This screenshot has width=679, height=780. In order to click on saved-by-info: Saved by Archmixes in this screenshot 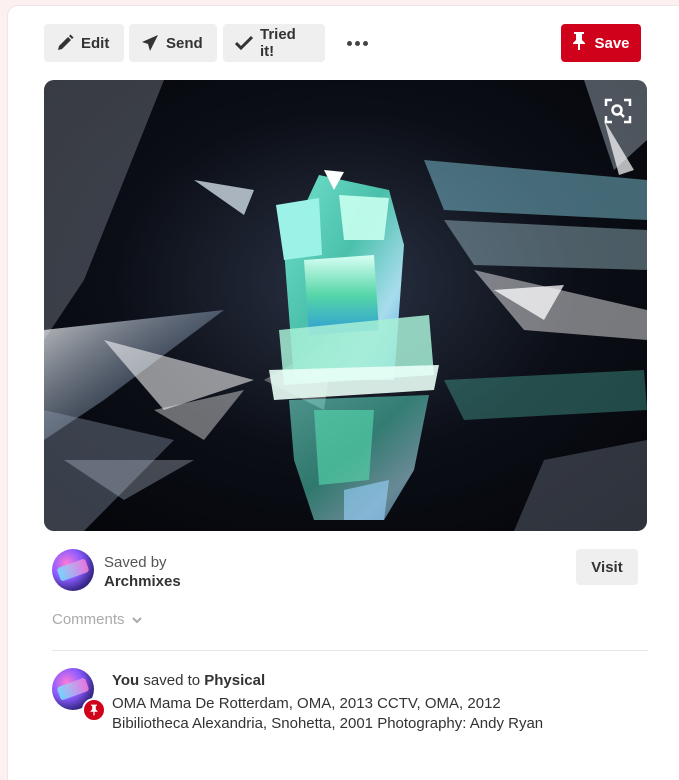, I will do `click(142, 572)`.